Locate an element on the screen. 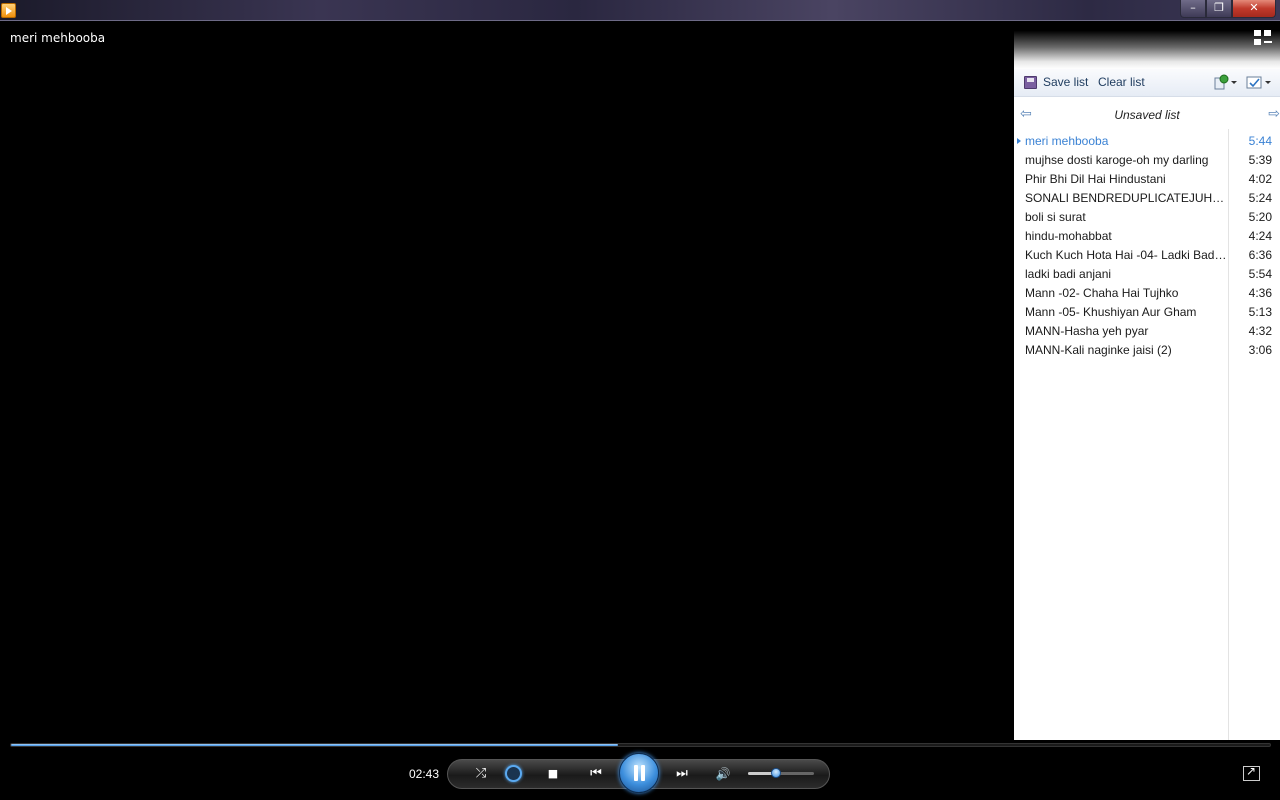  window-controls: – ❐ ✕ is located at coordinates (1228, 9).